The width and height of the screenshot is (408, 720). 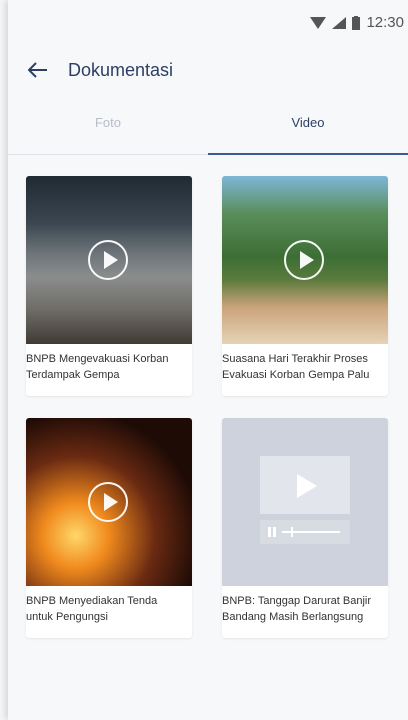 I want to click on video-card: BNPB Mengevakuasi Korban Terdampak Gempa, so click(x=109, y=286).